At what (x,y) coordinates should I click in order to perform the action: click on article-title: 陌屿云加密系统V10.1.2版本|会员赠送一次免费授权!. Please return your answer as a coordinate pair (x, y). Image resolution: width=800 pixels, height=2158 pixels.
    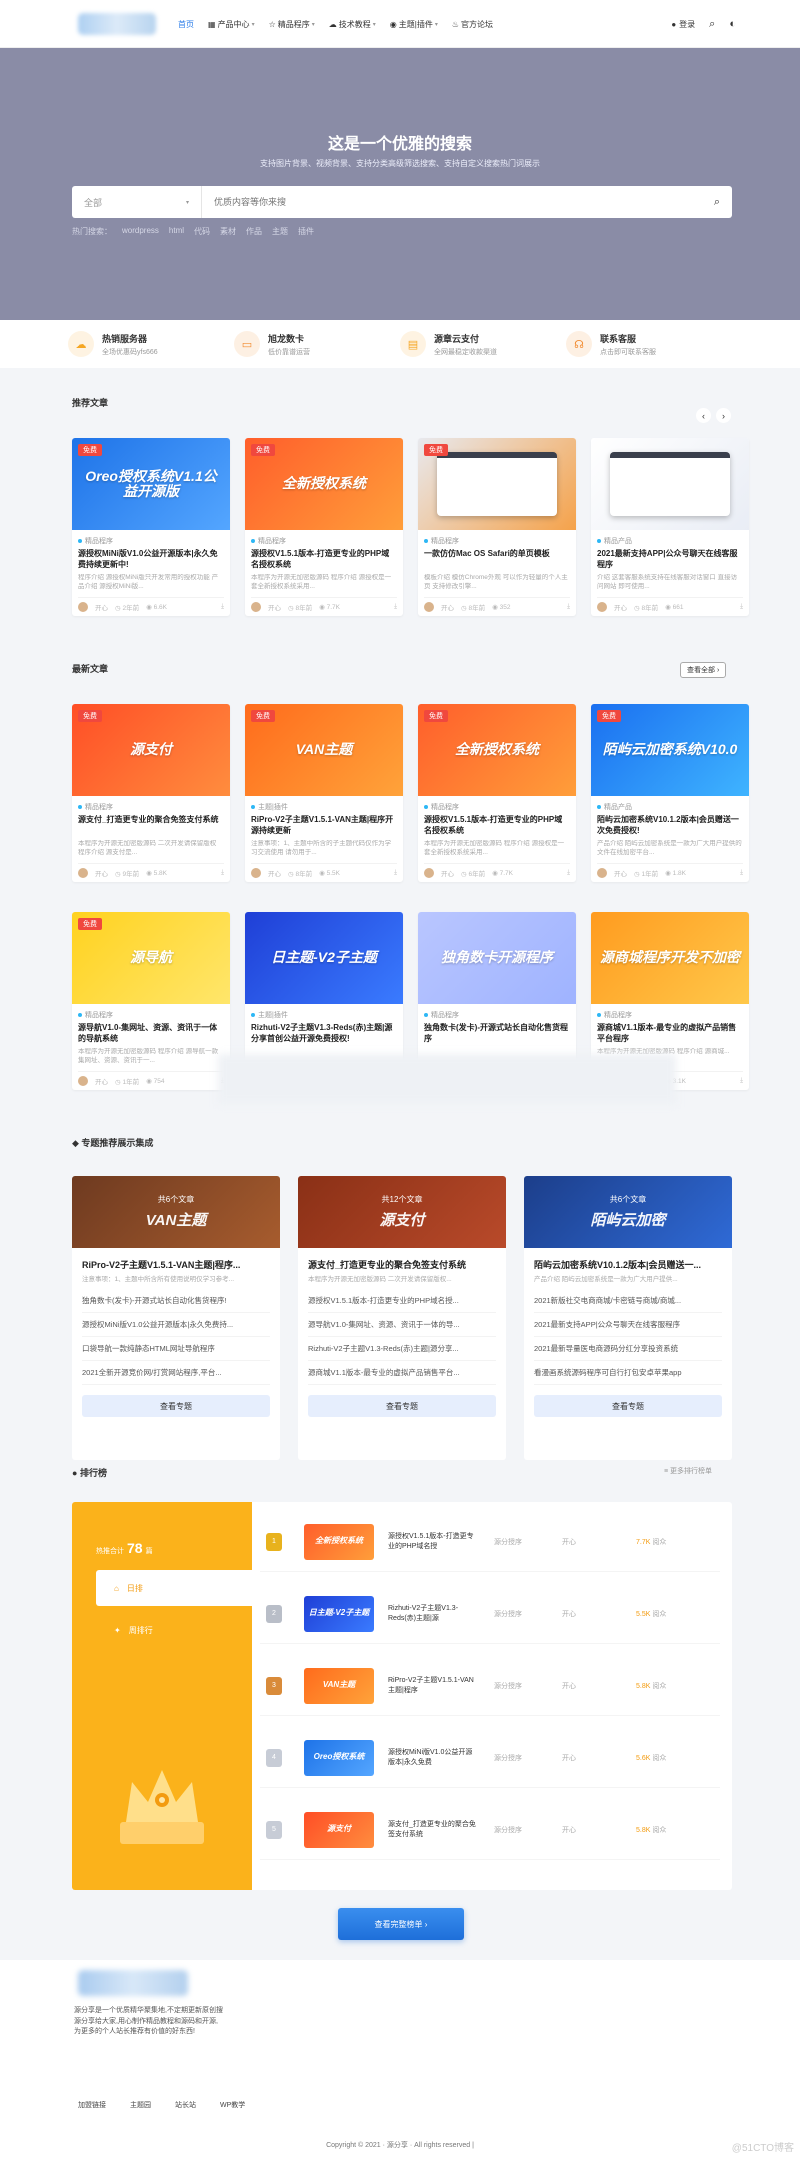
    Looking at the image, I should click on (670, 826).